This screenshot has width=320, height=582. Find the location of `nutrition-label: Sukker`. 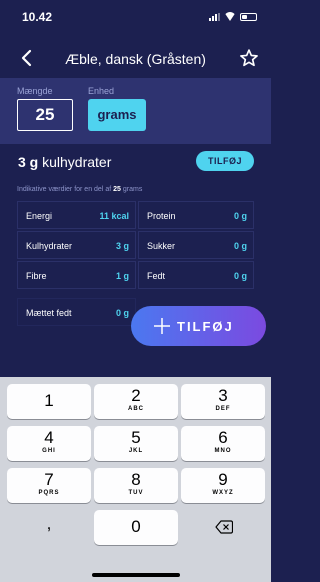

nutrition-label: Sukker is located at coordinates (161, 246).